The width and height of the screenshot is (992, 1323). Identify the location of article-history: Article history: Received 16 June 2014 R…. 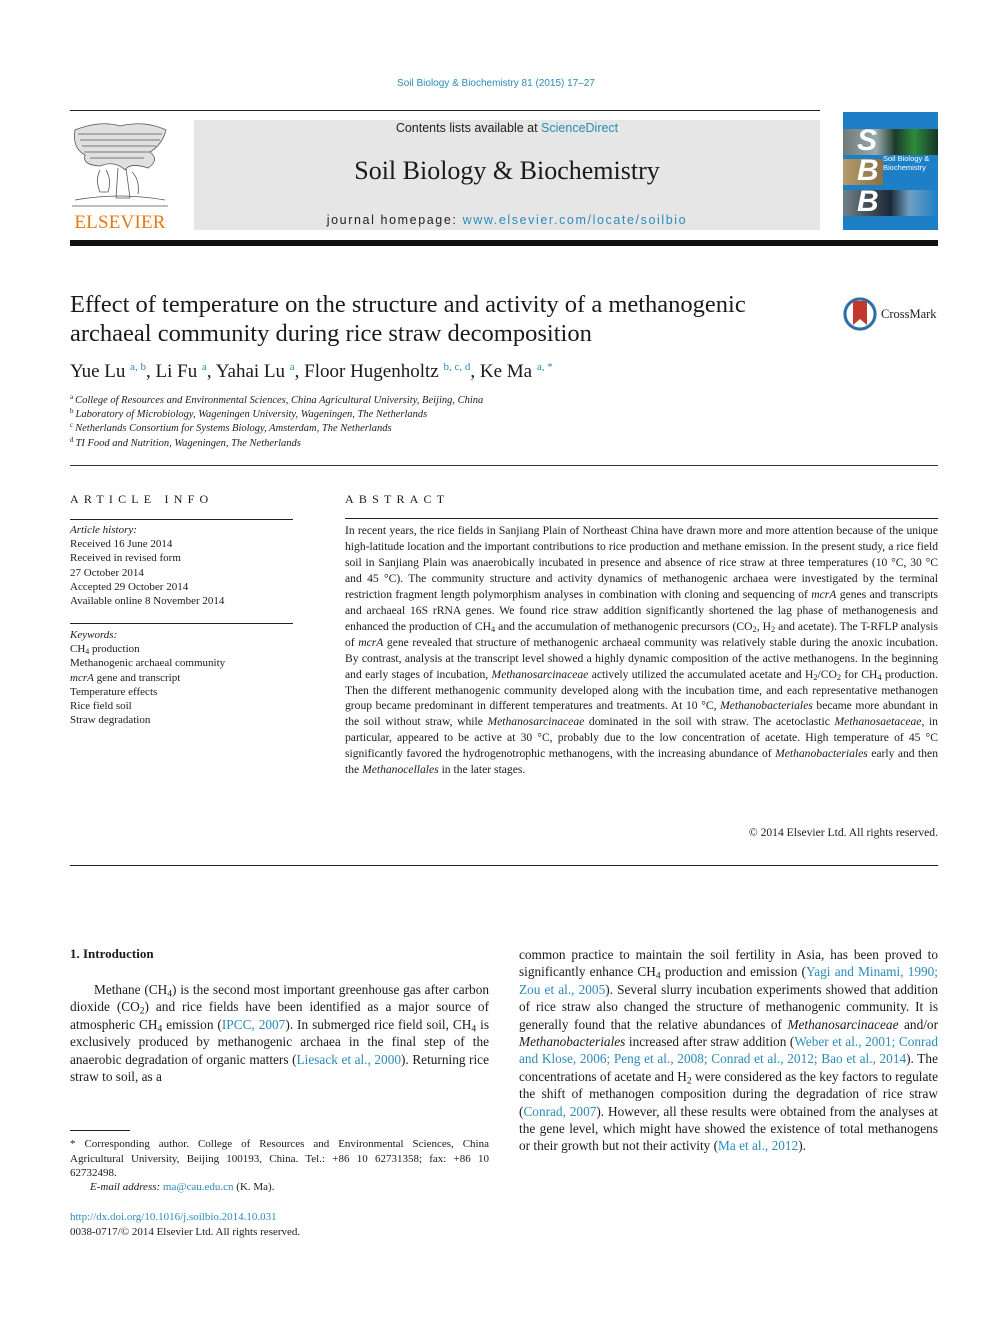
(190, 565).